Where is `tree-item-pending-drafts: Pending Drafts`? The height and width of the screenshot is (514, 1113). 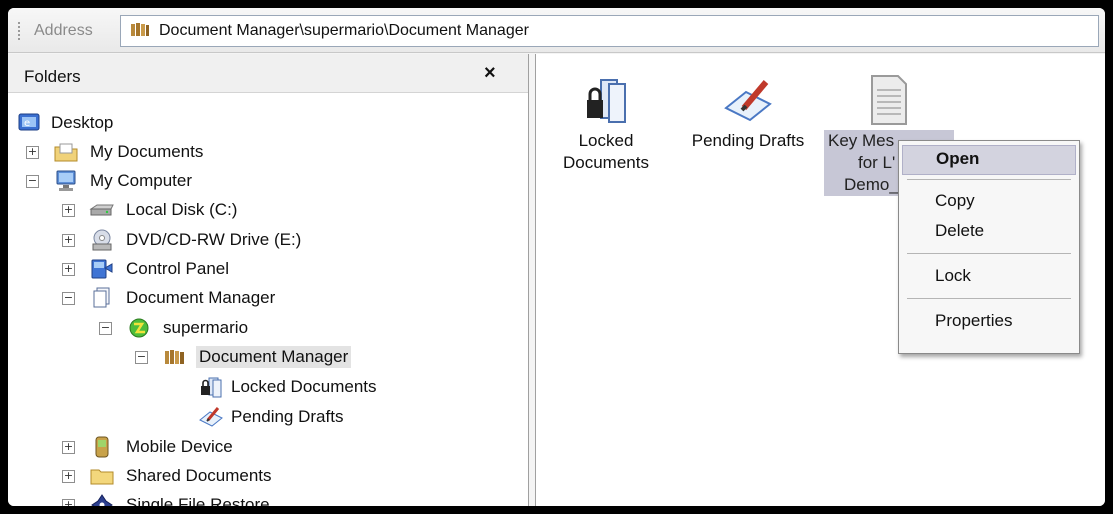
tree-item-pending-drafts: Pending Drafts is located at coordinates (272, 417).